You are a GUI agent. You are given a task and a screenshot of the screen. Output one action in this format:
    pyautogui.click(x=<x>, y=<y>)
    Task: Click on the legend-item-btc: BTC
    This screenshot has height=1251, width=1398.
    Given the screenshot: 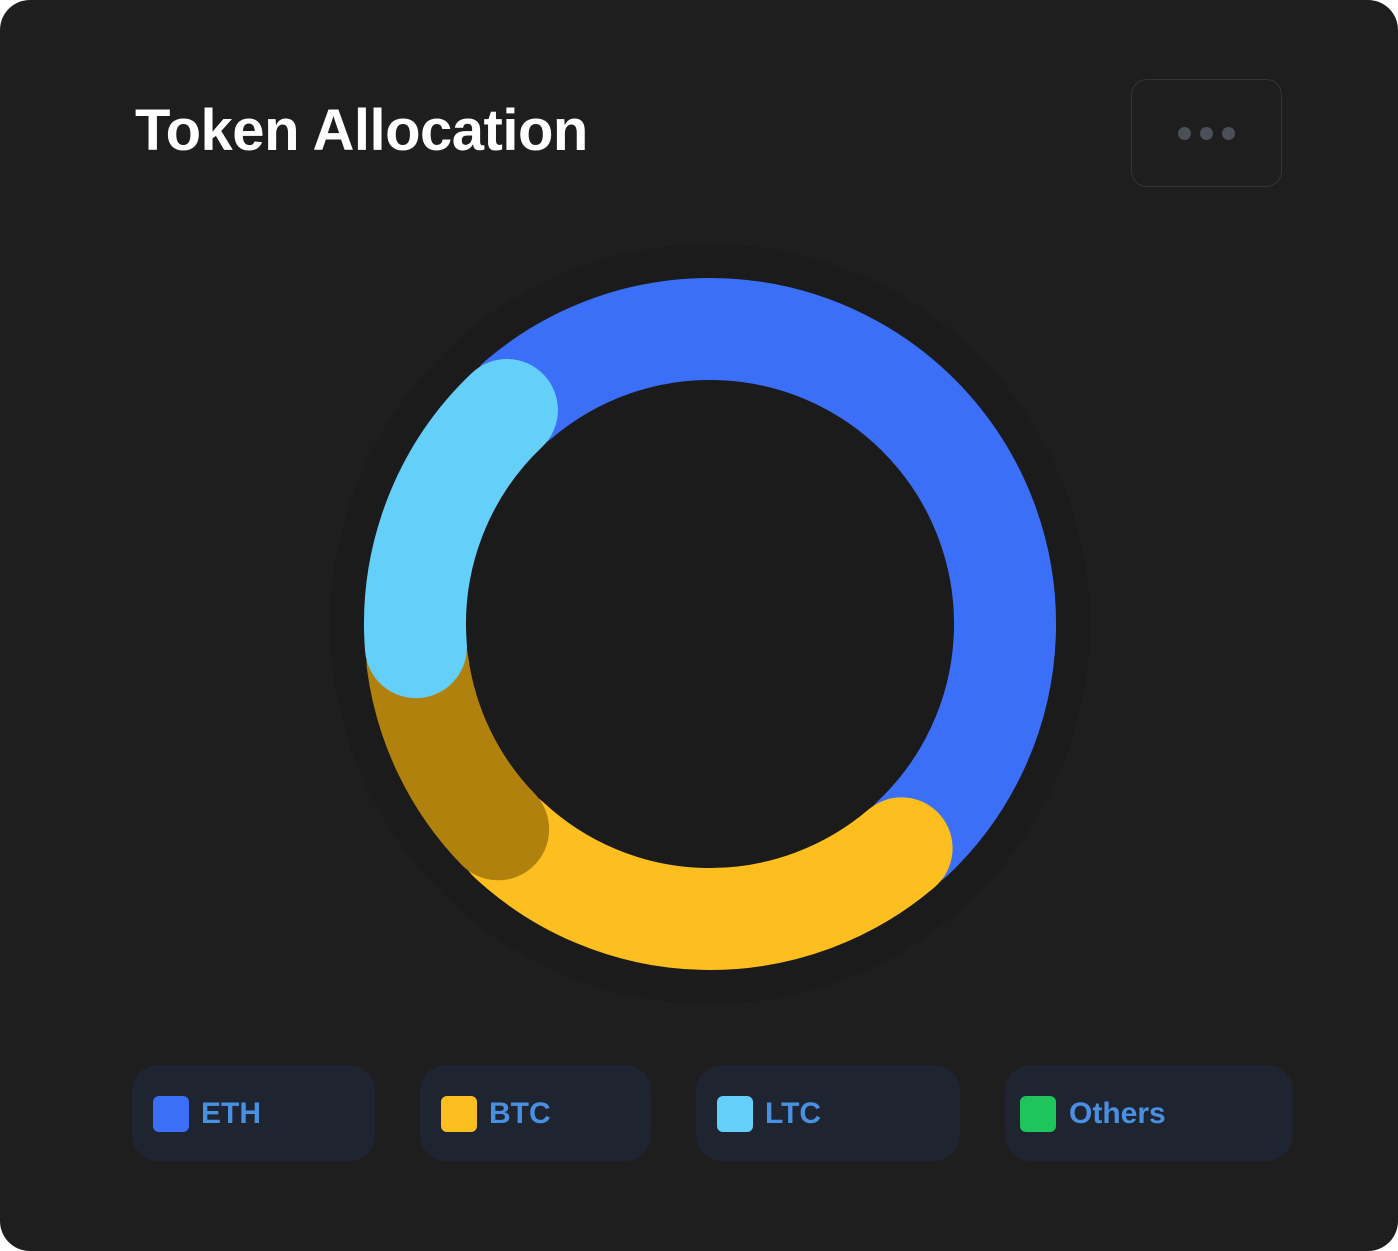 What is the action you would take?
    pyautogui.click(x=535, y=1113)
    